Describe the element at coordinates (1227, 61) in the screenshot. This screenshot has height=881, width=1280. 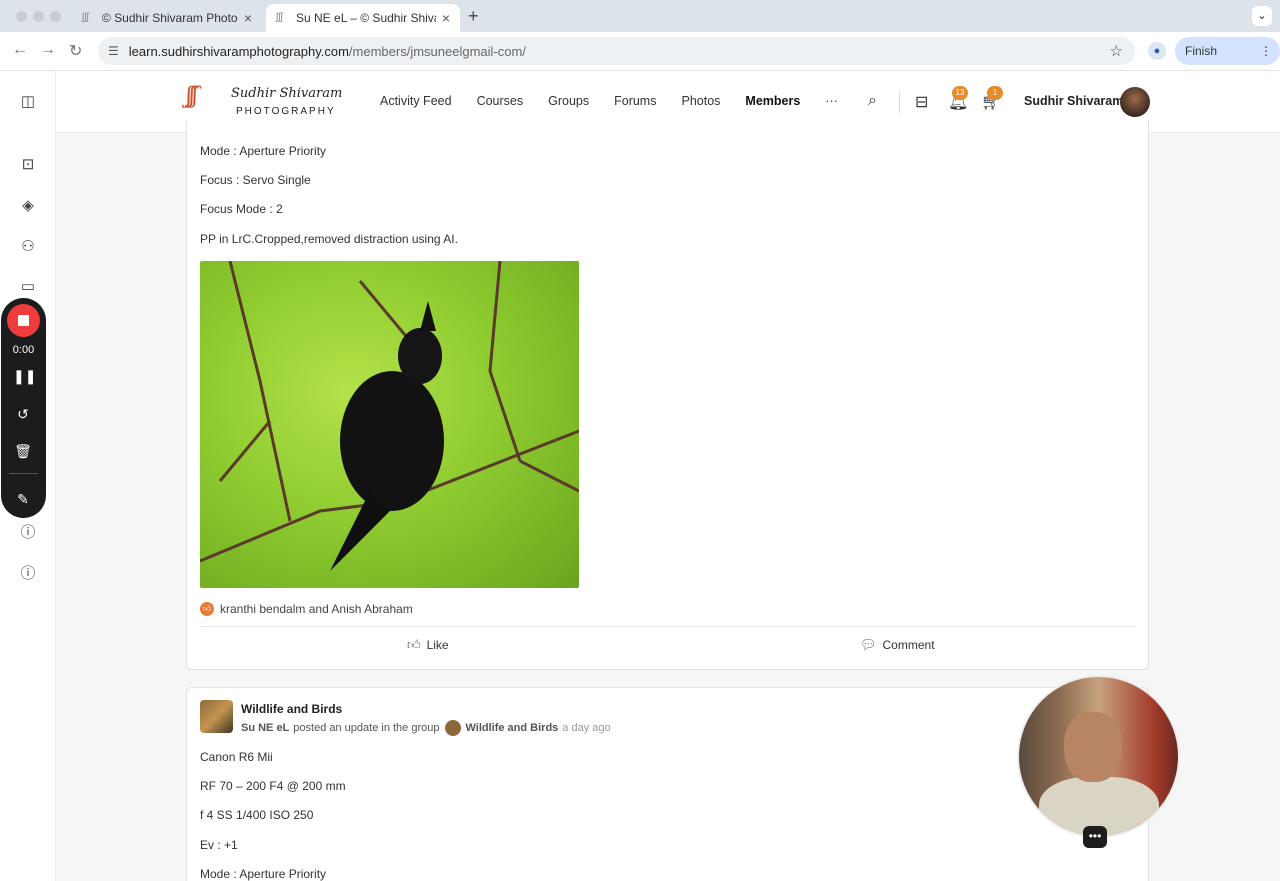
I see `finish-update-button: Finish update ⋮` at that location.